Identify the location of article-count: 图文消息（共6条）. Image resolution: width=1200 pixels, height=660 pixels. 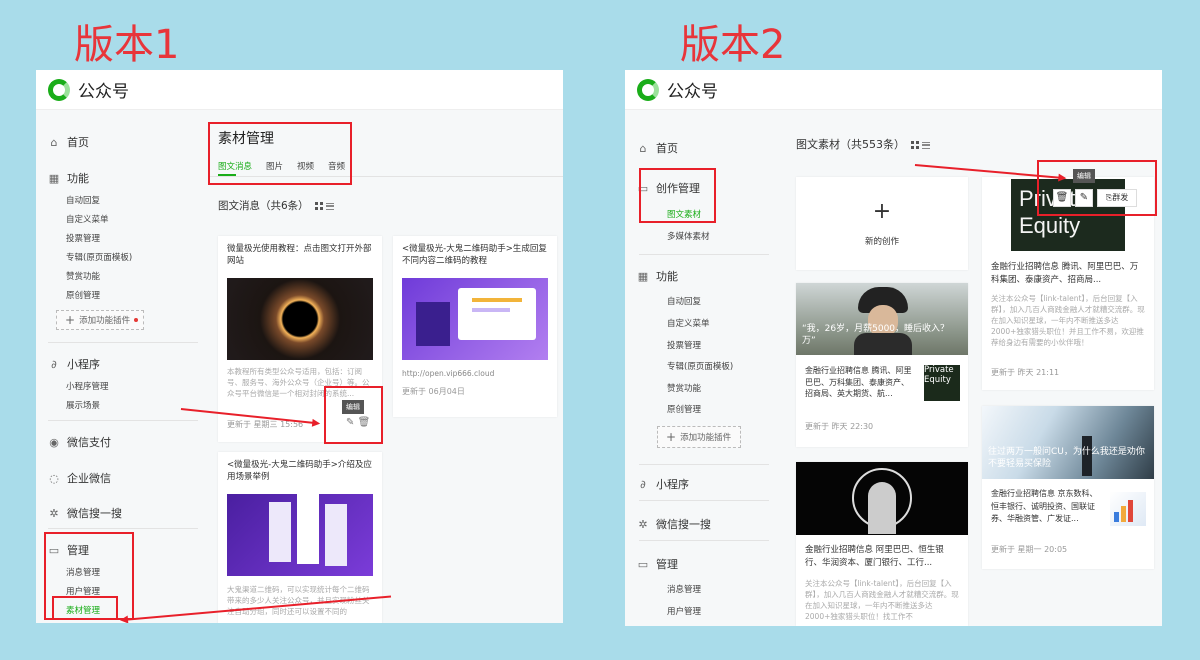
(276, 205).